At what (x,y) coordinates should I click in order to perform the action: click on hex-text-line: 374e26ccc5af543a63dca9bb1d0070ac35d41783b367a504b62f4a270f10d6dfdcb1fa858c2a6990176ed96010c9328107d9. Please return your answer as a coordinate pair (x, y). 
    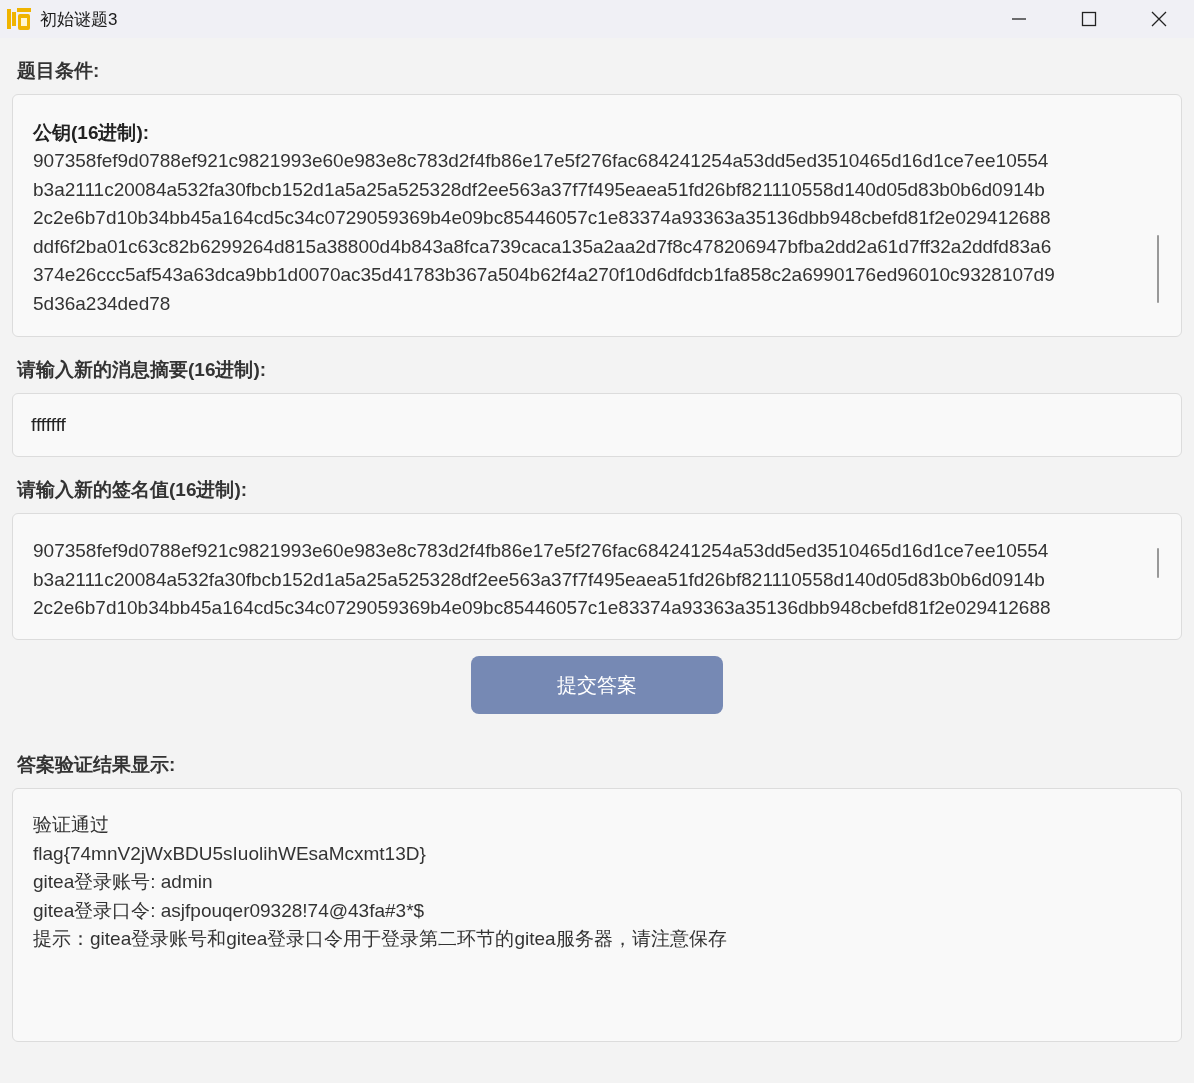
    Looking at the image, I should click on (544, 275).